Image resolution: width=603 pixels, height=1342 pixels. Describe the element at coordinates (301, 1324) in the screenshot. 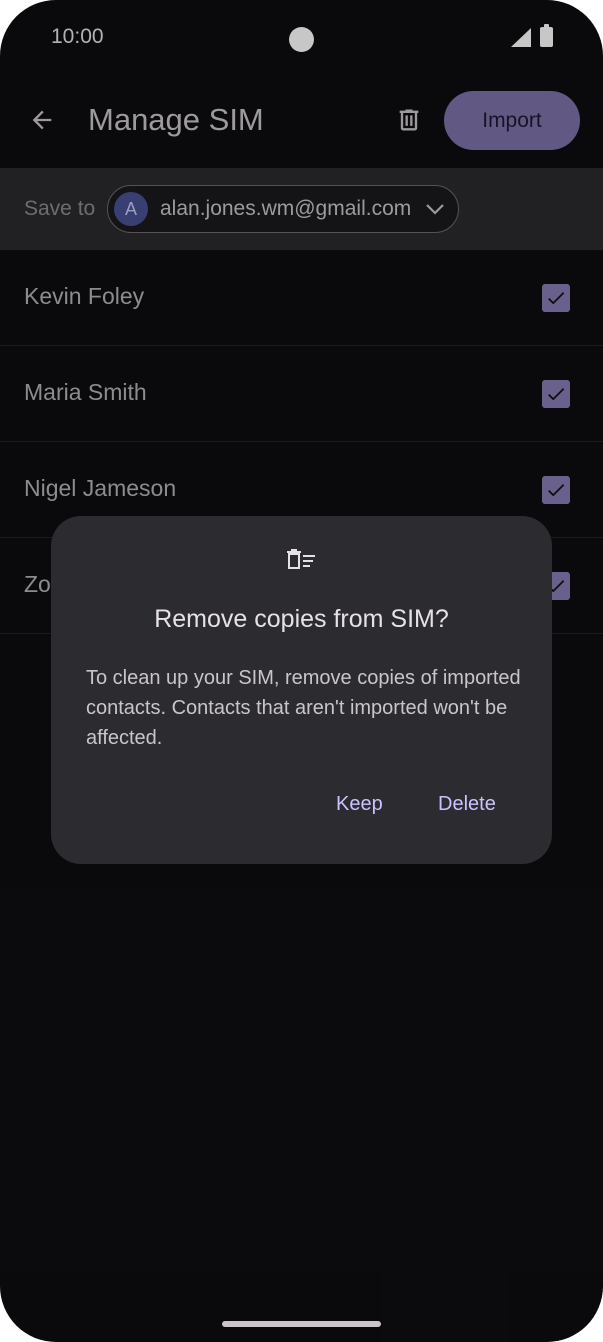

I see `home-indicator` at that location.